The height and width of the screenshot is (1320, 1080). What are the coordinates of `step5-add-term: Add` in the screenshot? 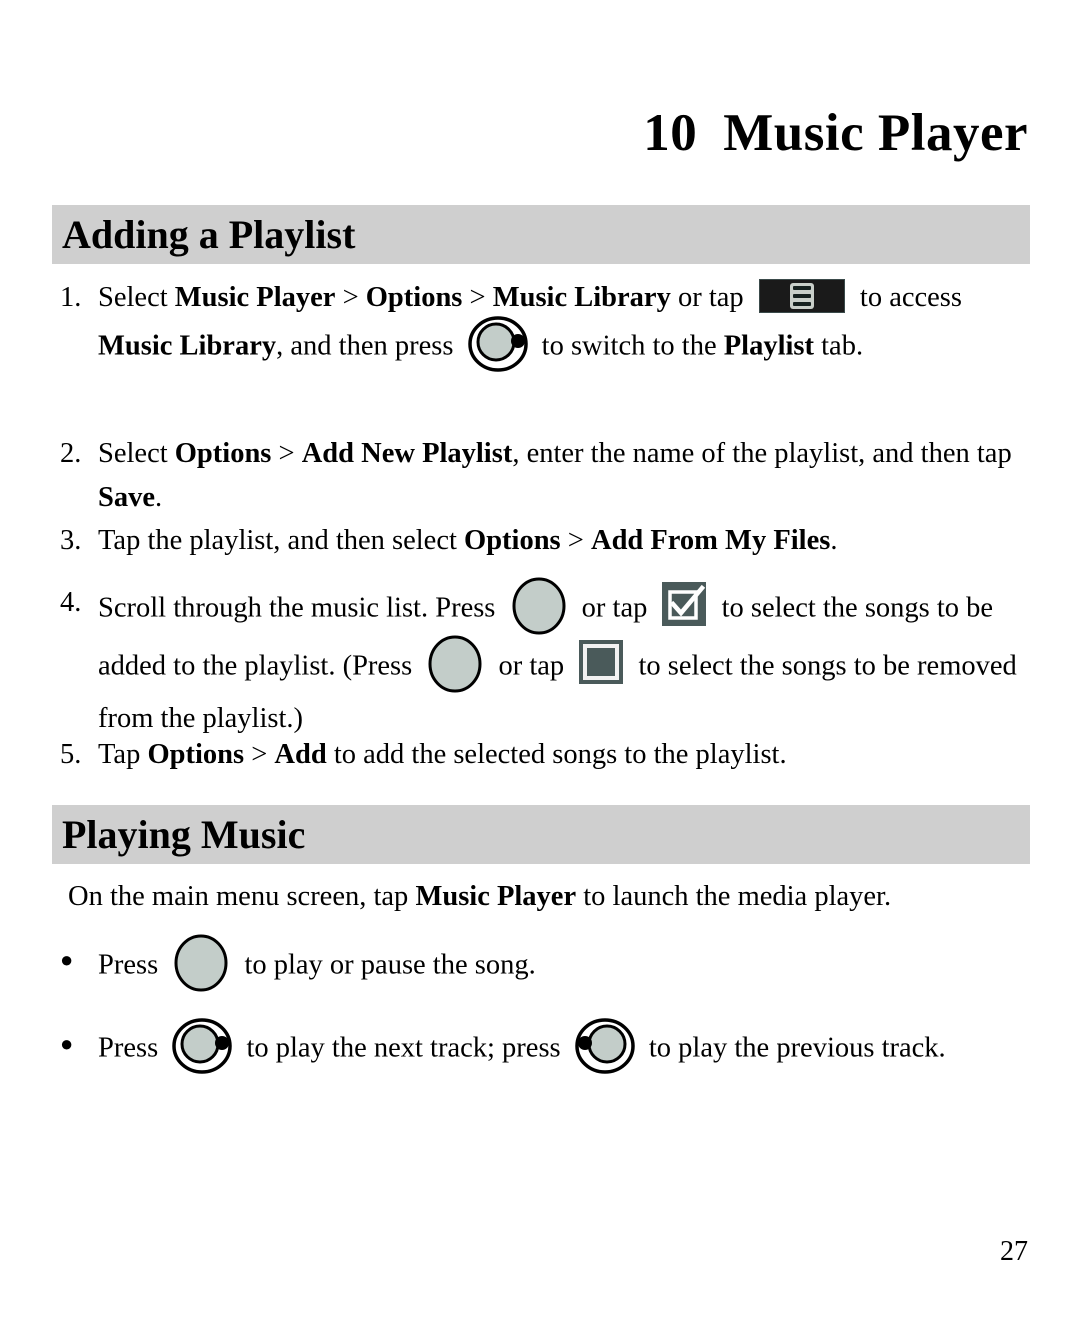 It's located at (300, 754).